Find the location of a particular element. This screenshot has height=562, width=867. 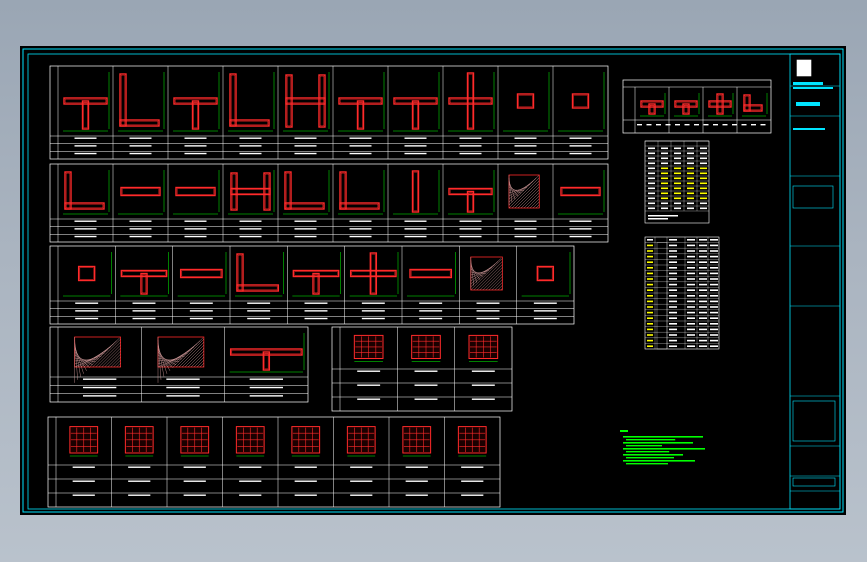

table-note is located at coordinates (663, 216).